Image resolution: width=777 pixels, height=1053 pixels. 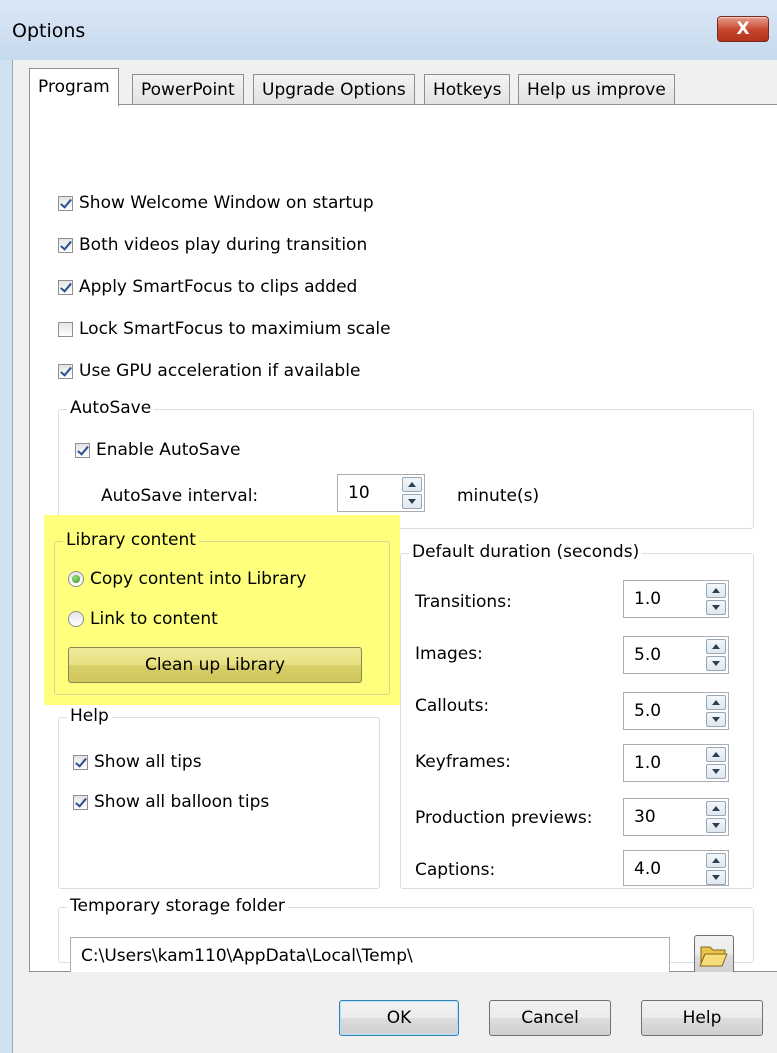 What do you see at coordinates (648, 763) in the screenshot?
I see `spinner-value: 1.0` at bounding box center [648, 763].